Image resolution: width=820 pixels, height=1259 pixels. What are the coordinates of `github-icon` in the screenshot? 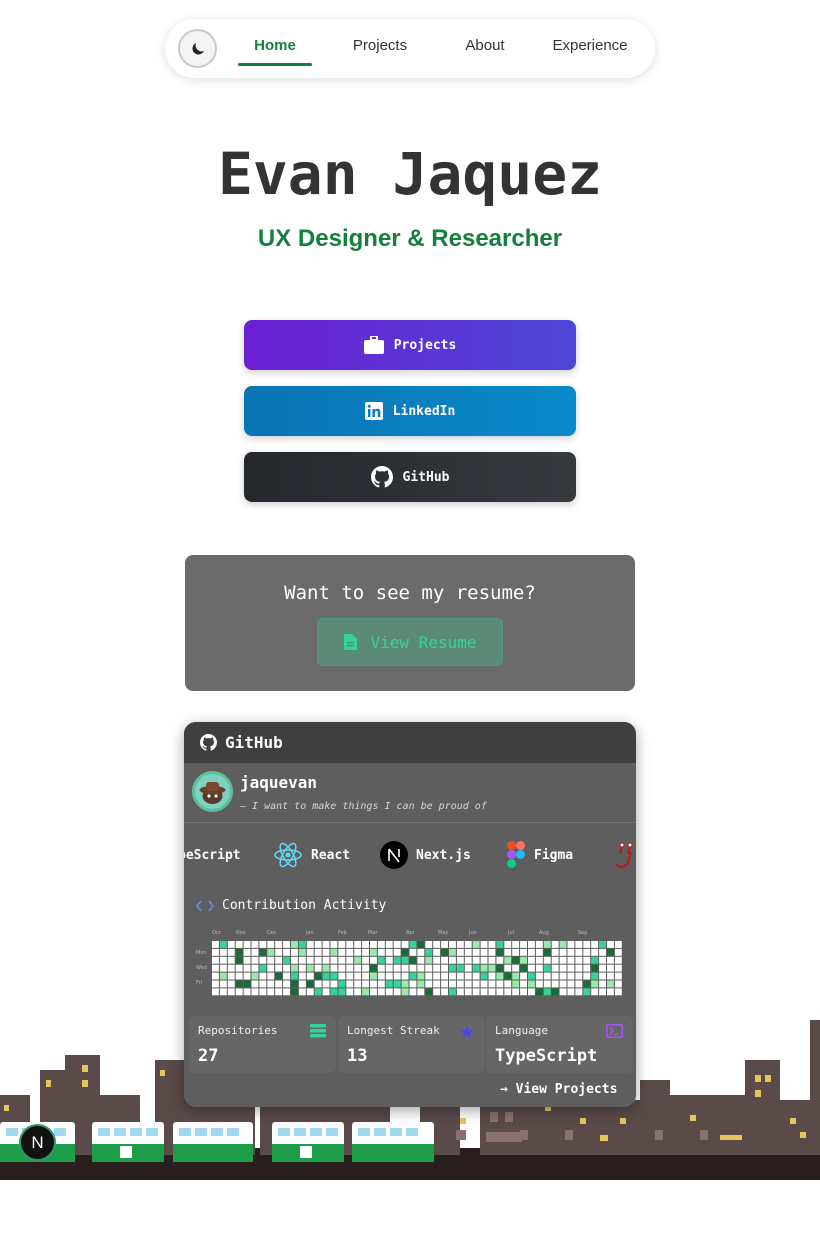 It's located at (208, 742).